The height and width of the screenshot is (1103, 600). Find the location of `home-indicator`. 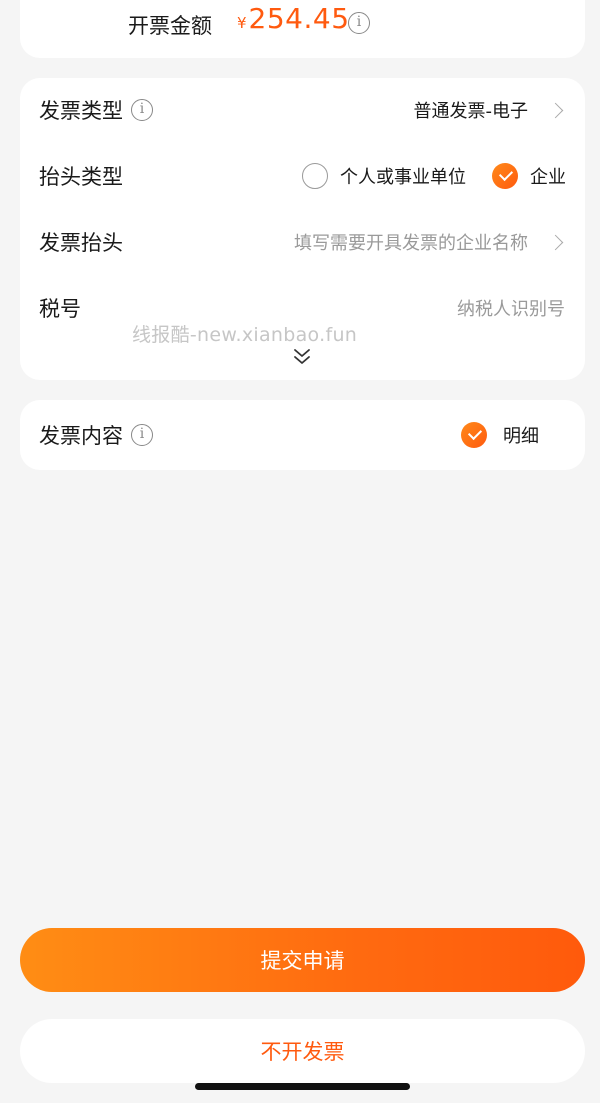

home-indicator is located at coordinates (302, 1086).